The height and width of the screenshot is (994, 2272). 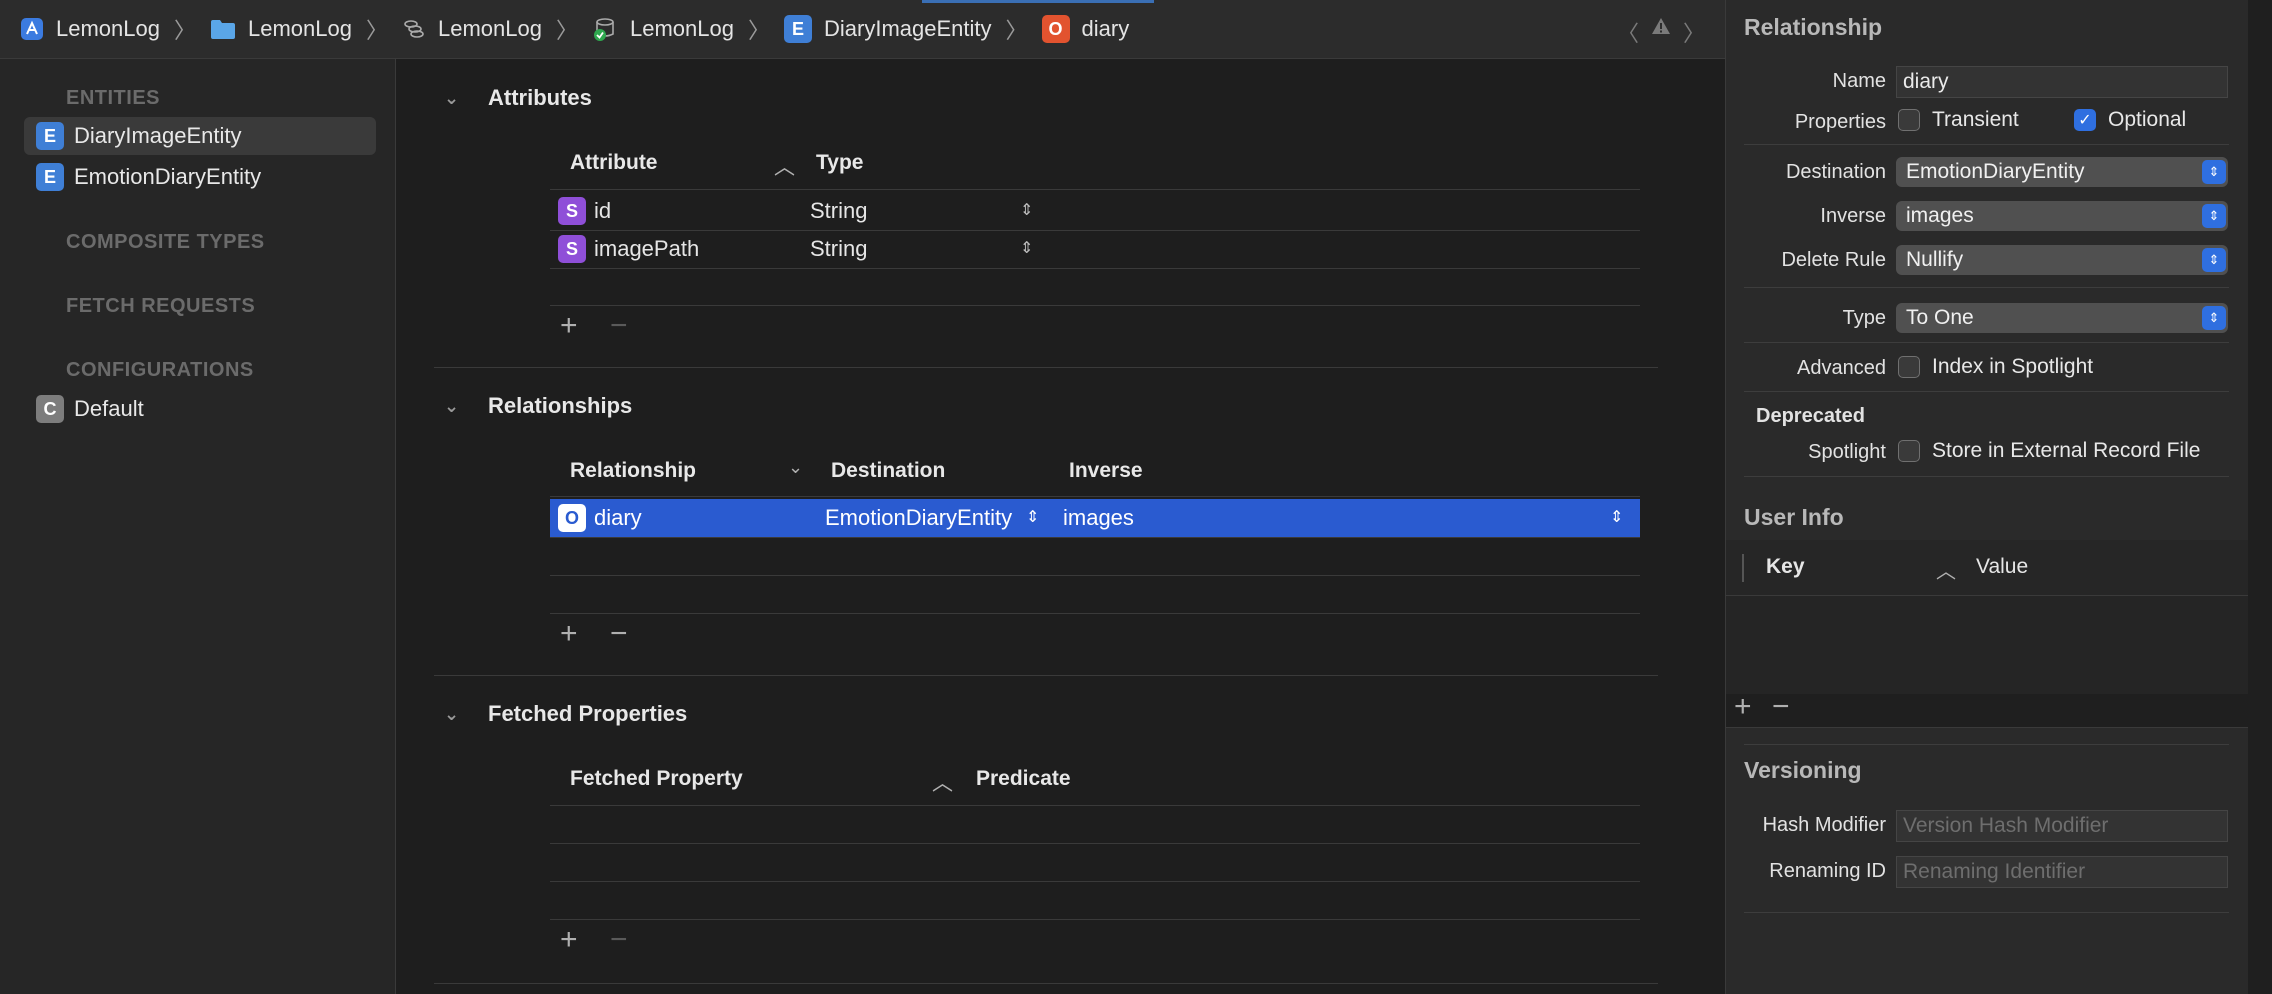 I want to click on name-label: Name, so click(x=1859, y=81).